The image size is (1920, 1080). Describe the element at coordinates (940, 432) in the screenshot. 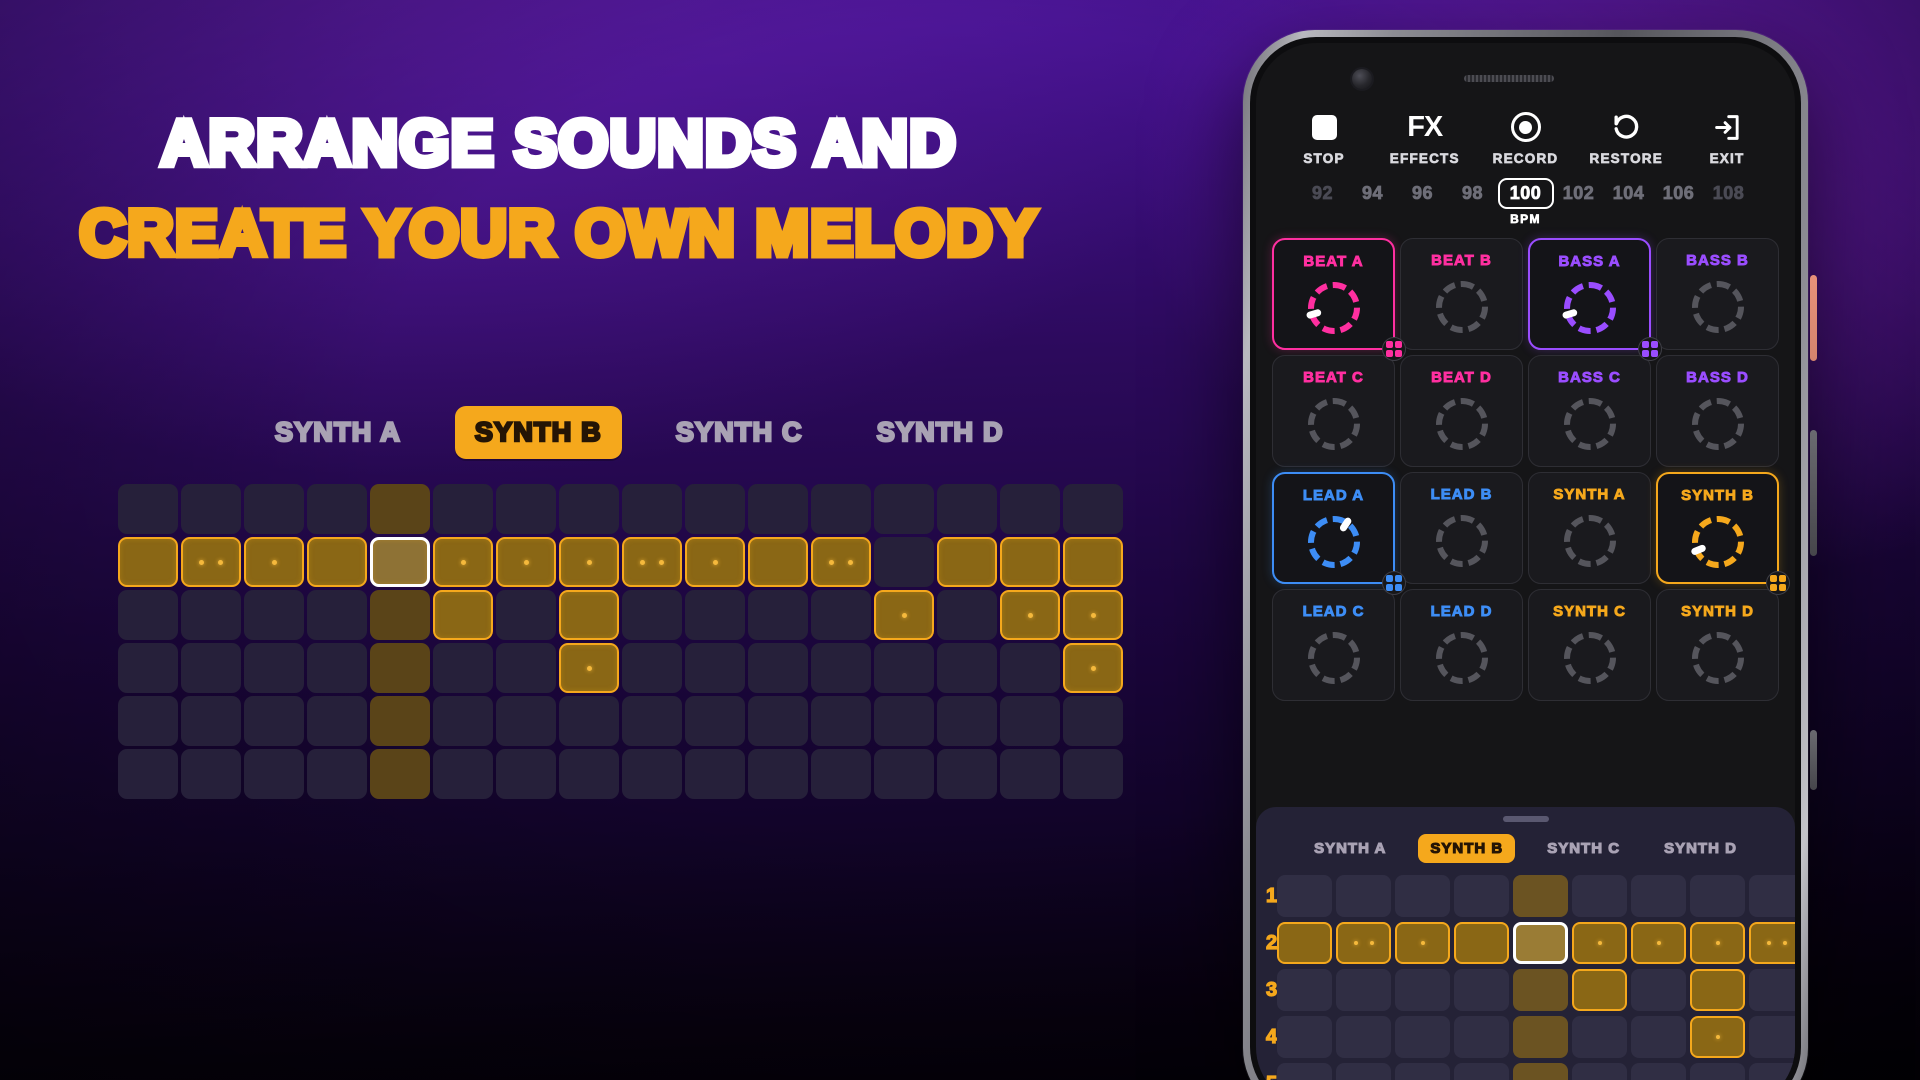

I see `track-tab-synth-d: SYNTH D` at that location.